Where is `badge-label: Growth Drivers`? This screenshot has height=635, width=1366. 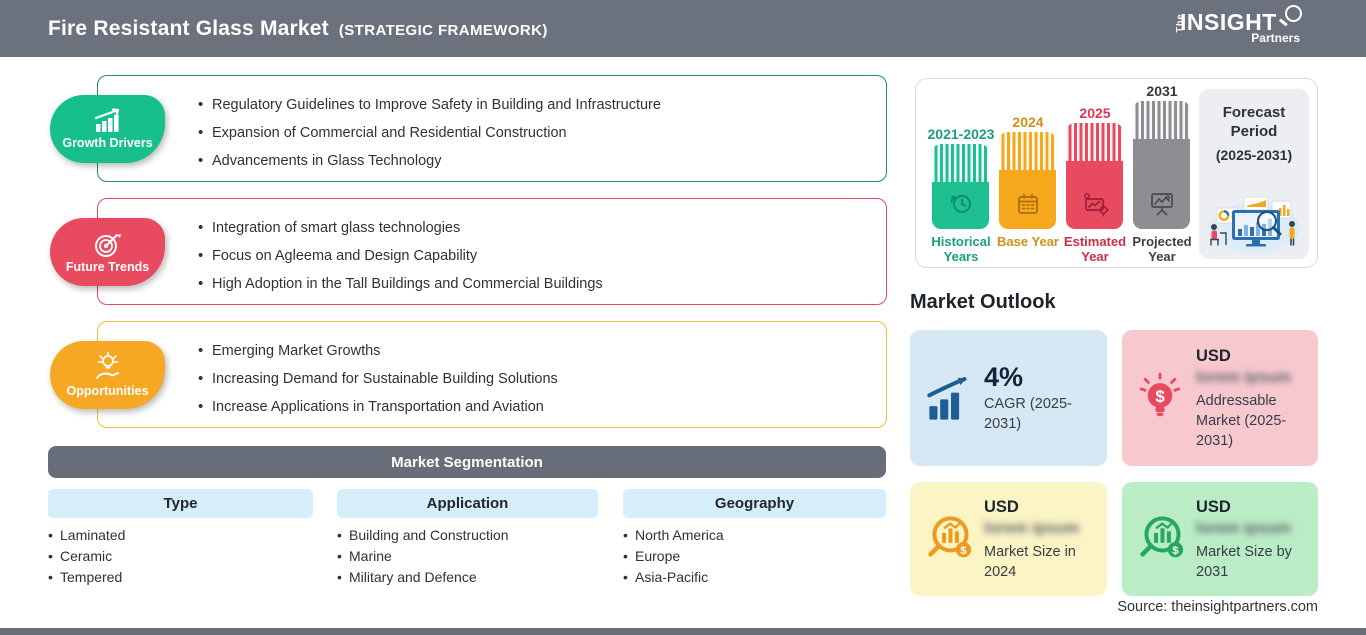
badge-label: Growth Drivers is located at coordinates (107, 143).